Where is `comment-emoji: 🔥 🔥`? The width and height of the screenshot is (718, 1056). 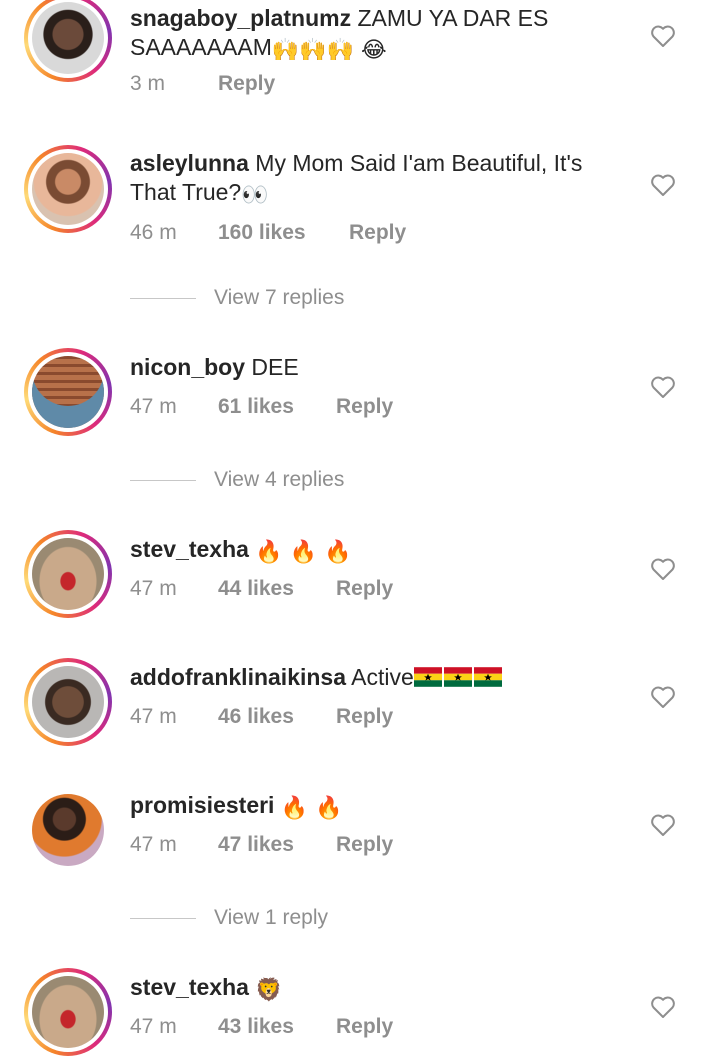
comment-emoji: 🔥 🔥 is located at coordinates (311, 808).